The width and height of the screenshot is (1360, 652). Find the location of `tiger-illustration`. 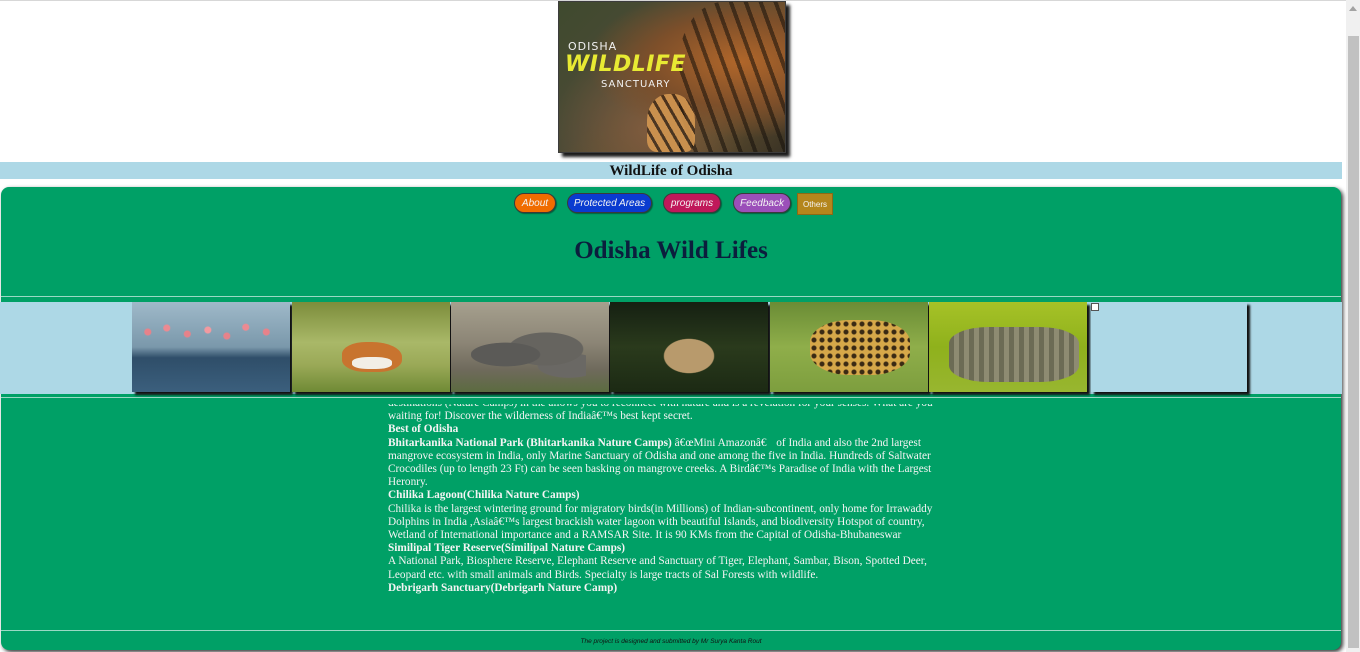

tiger-illustration is located at coordinates (732, 77).